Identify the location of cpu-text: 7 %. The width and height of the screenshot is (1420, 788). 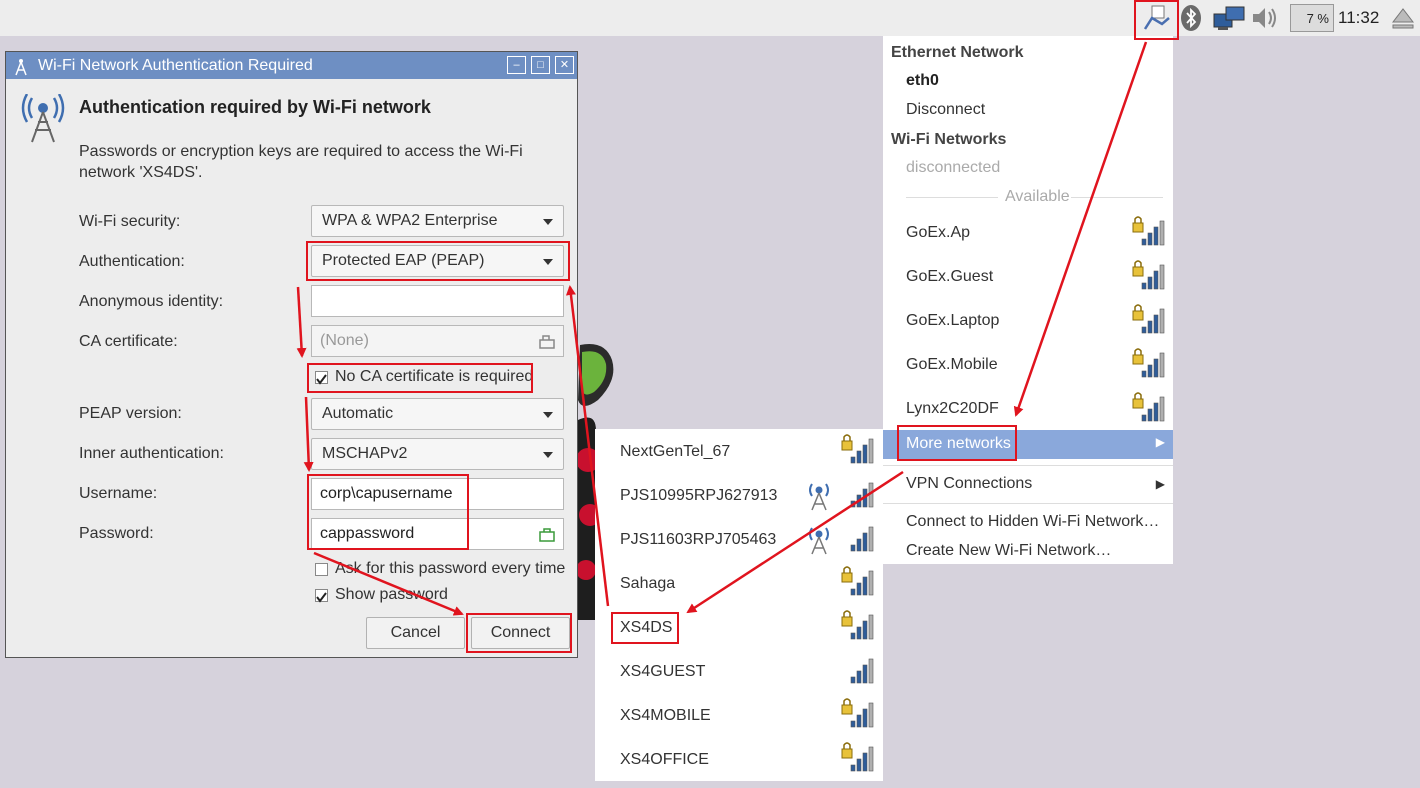
(1317, 18).